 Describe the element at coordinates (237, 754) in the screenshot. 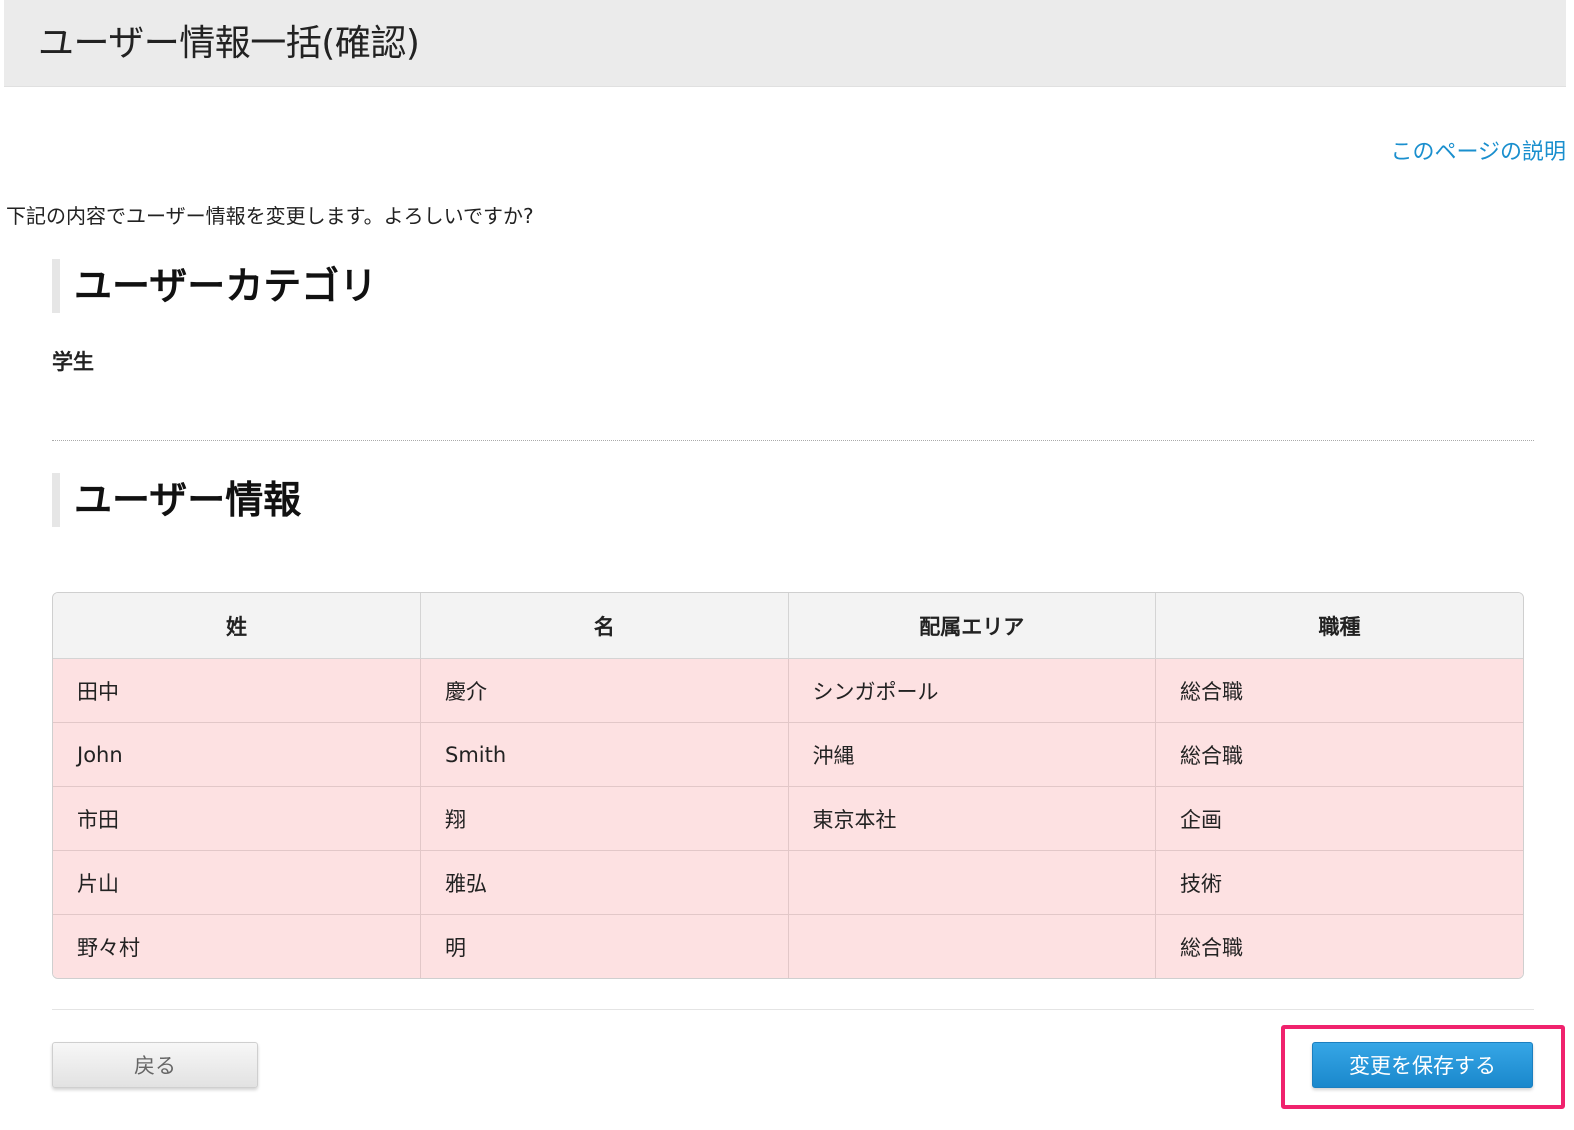

I see `cell-last-name: John` at that location.